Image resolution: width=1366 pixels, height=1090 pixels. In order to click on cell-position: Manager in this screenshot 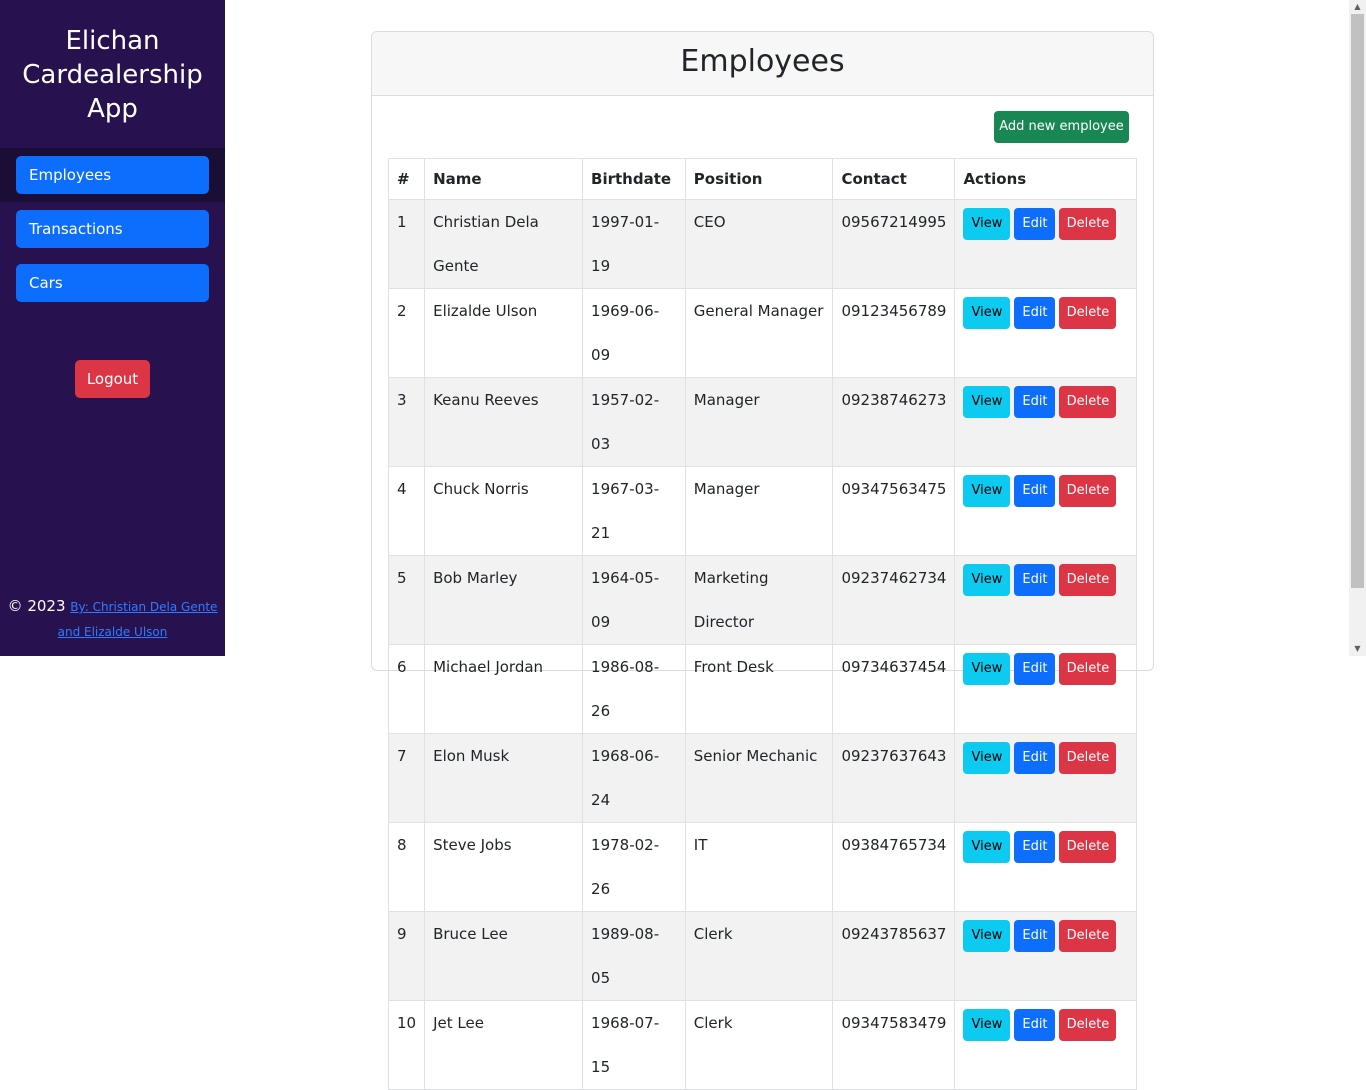, I will do `click(759, 511)`.